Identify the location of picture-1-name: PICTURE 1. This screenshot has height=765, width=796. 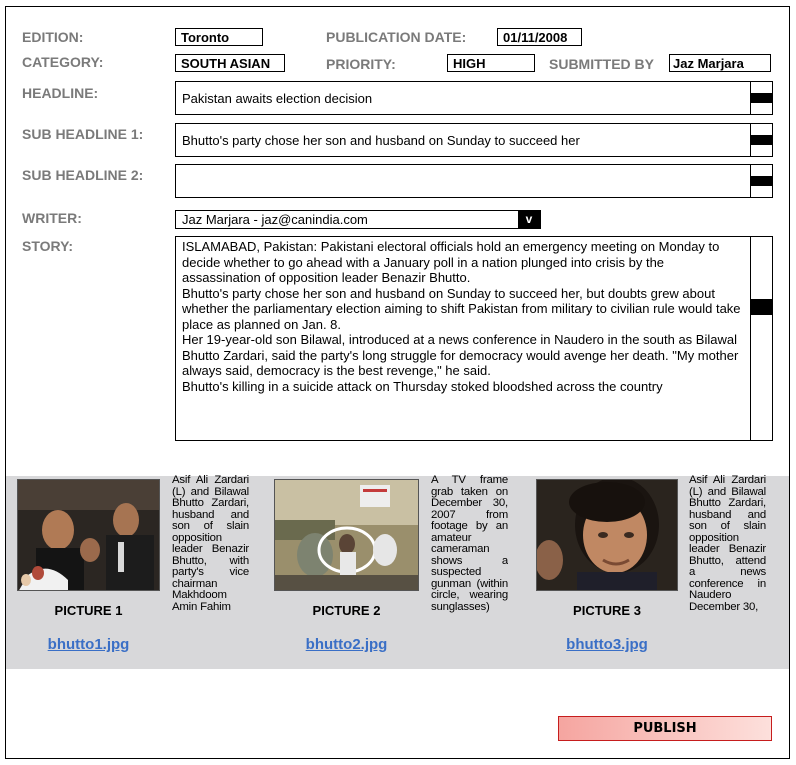
(88, 610).